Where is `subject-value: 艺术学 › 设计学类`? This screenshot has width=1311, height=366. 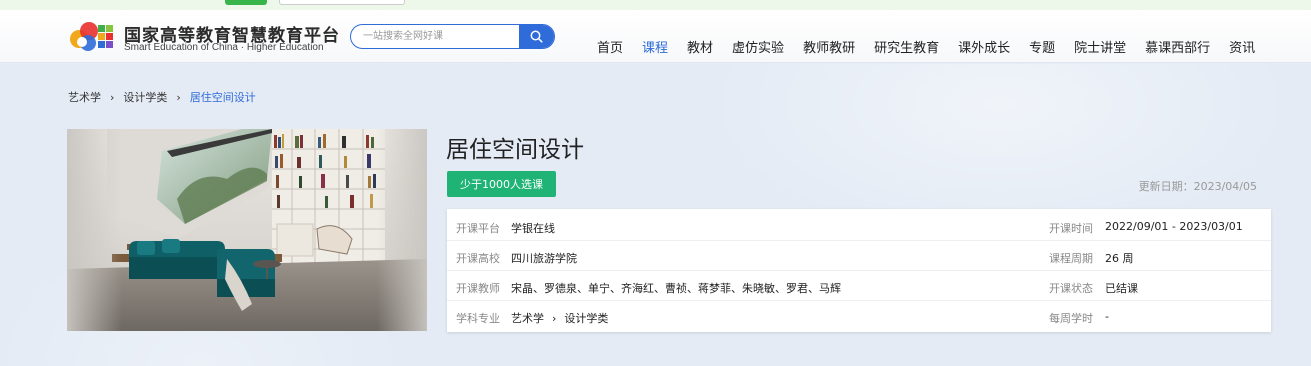 subject-value: 艺术学 › 设计学类 is located at coordinates (559, 318).